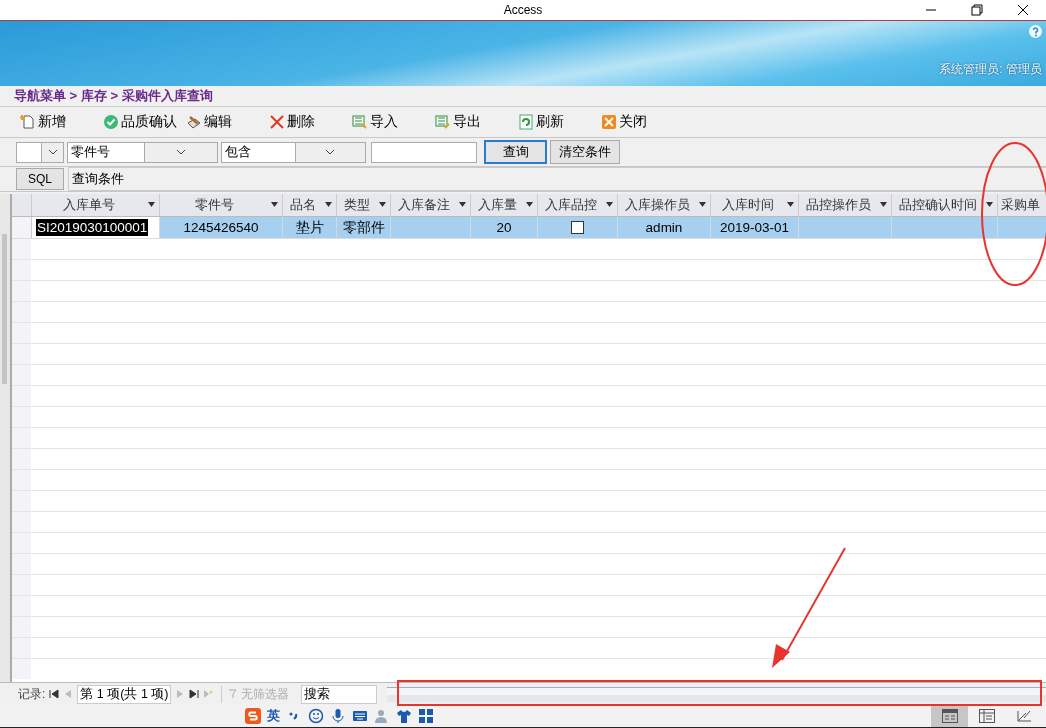 The height and width of the screenshot is (728, 1046). I want to click on table-cell: 2019-03-01, so click(755, 227).